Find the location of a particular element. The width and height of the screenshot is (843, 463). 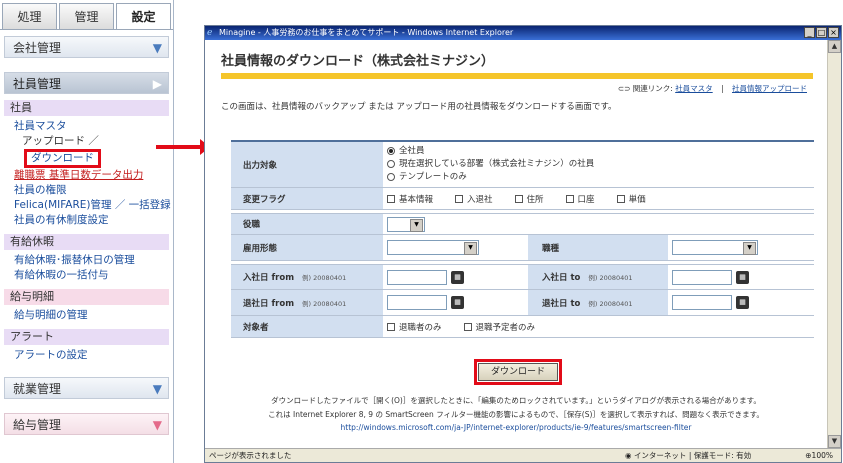

status-text: ページが表示されました is located at coordinates (250, 455).